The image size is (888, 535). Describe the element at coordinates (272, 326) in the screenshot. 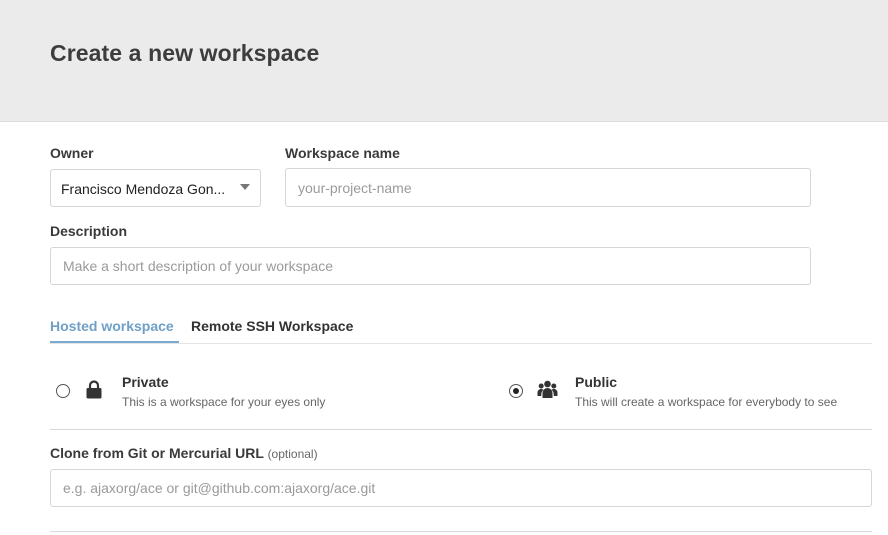

I see `tab-remote-ssh-workspace: Remote SSH Workspace` at that location.